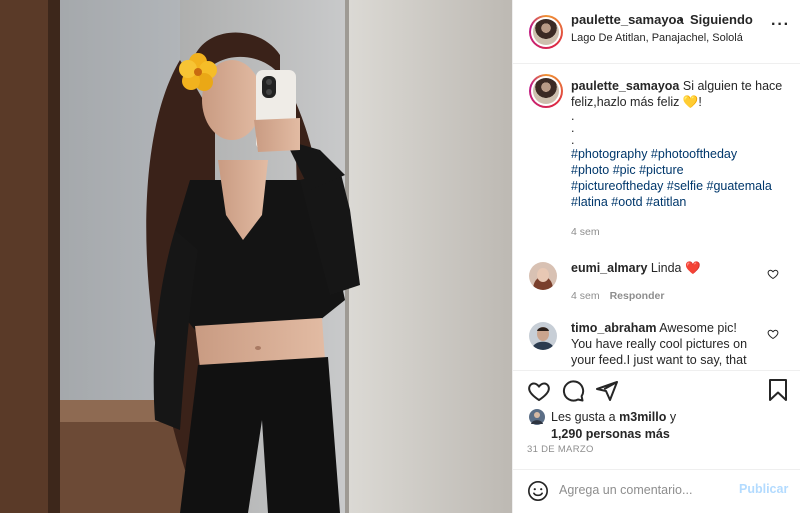  I want to click on comment-bubble-icon, so click(573, 391).